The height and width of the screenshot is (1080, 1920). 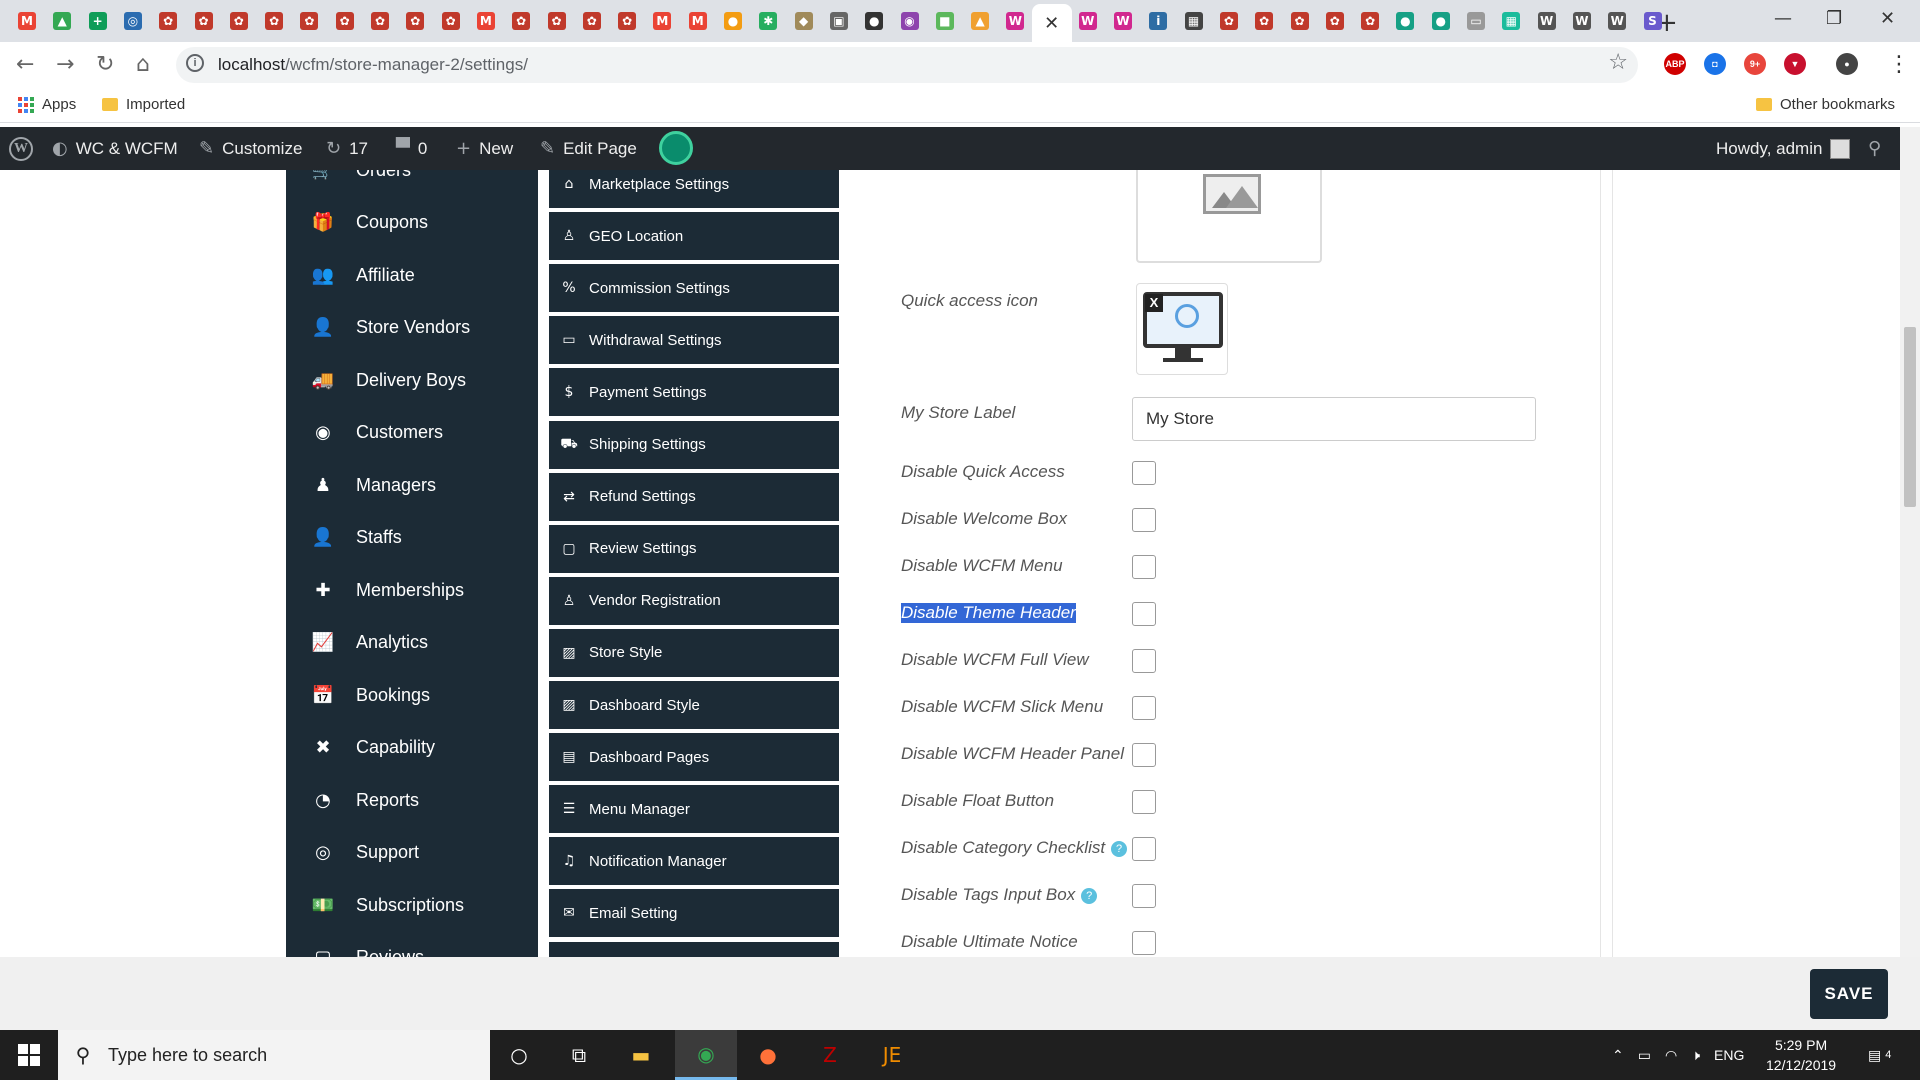 I want to click on cortana-icon: ○, so click(x=519, y=1055).